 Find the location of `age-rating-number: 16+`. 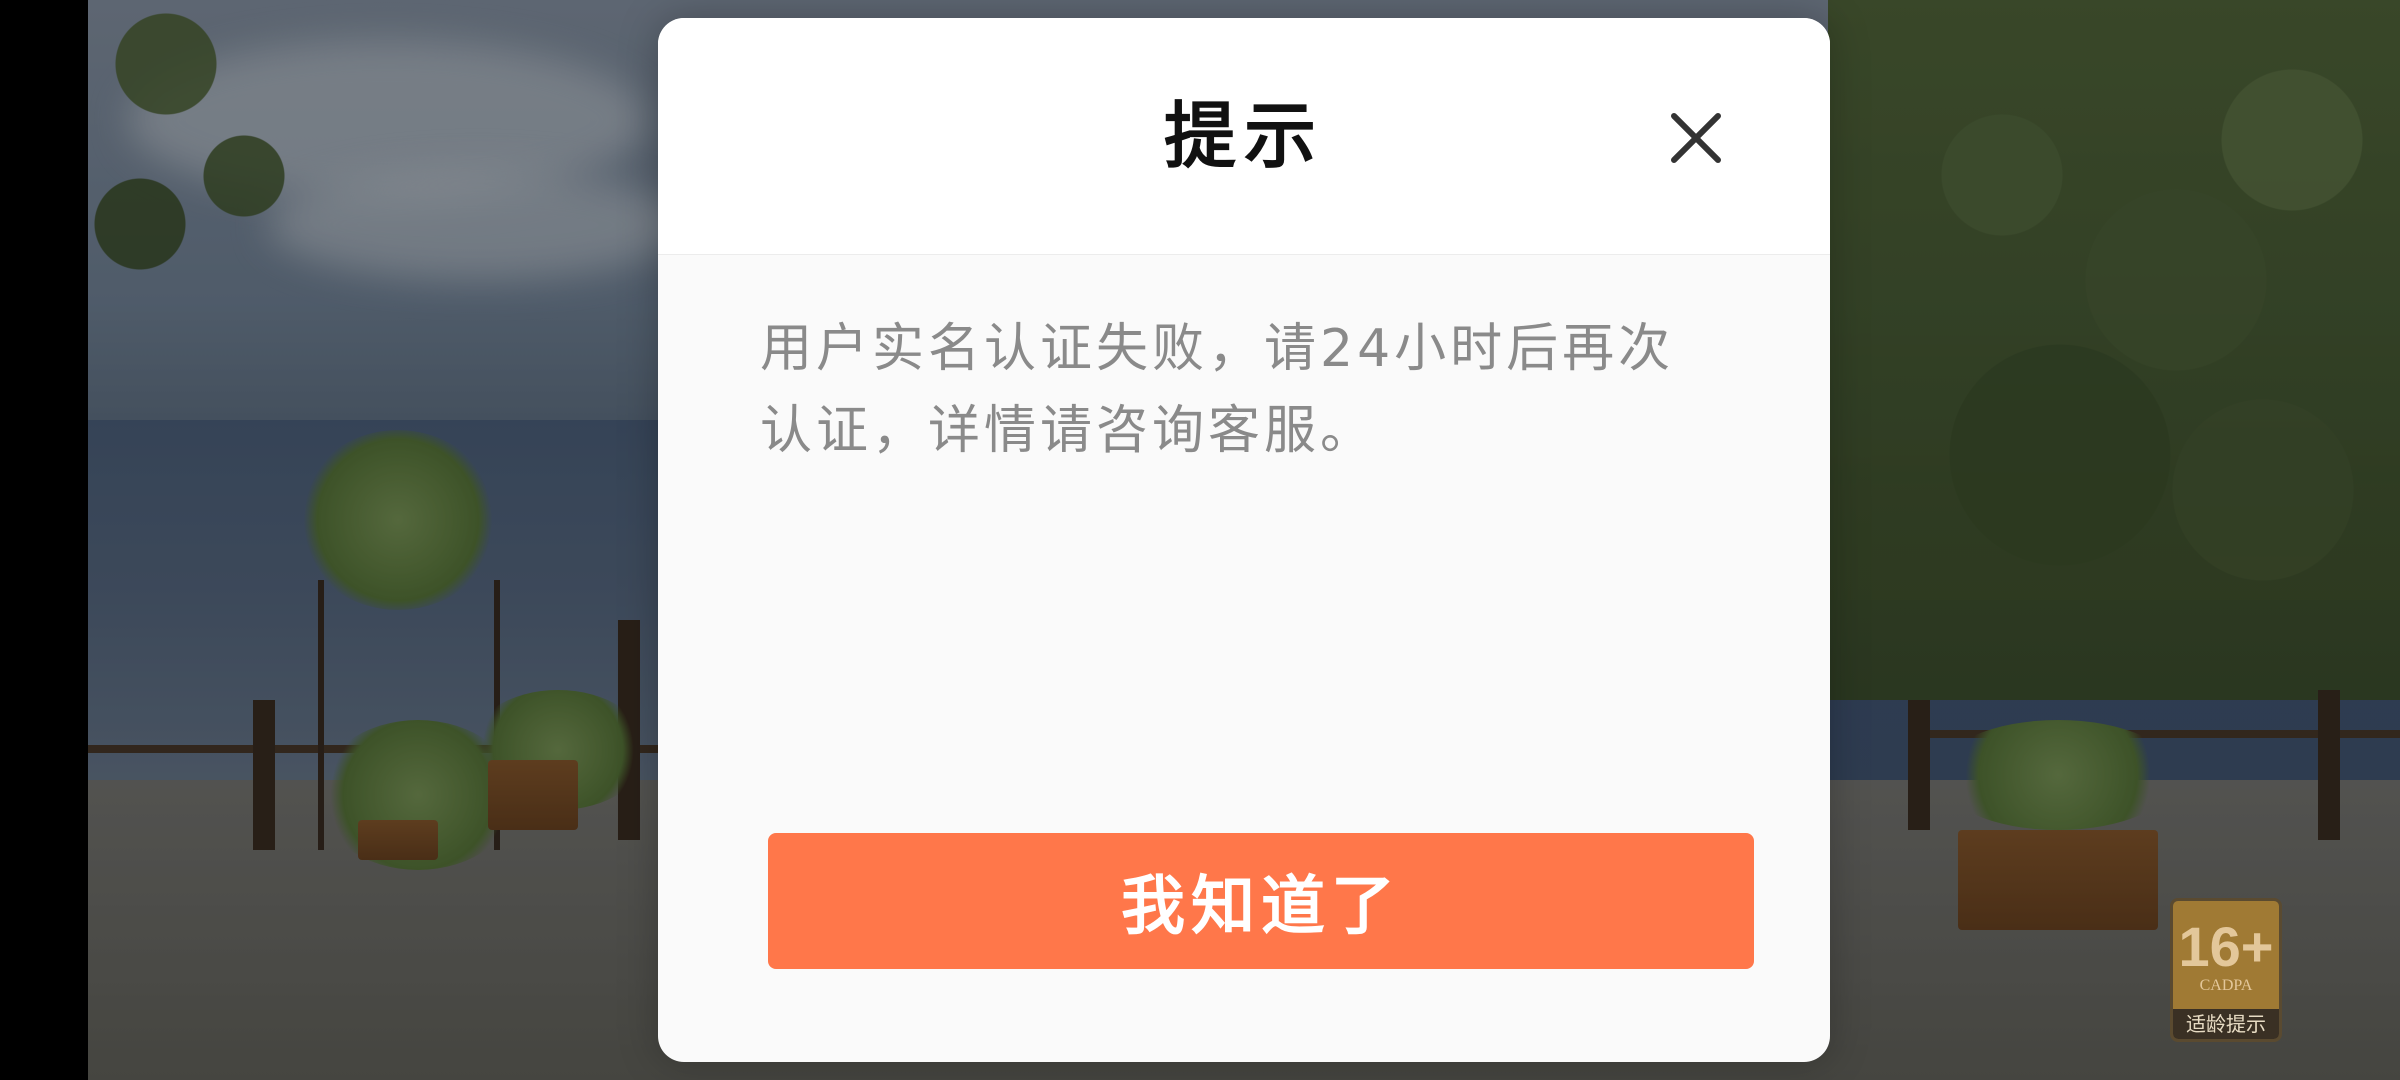

age-rating-number: 16+ is located at coordinates (2226, 946).